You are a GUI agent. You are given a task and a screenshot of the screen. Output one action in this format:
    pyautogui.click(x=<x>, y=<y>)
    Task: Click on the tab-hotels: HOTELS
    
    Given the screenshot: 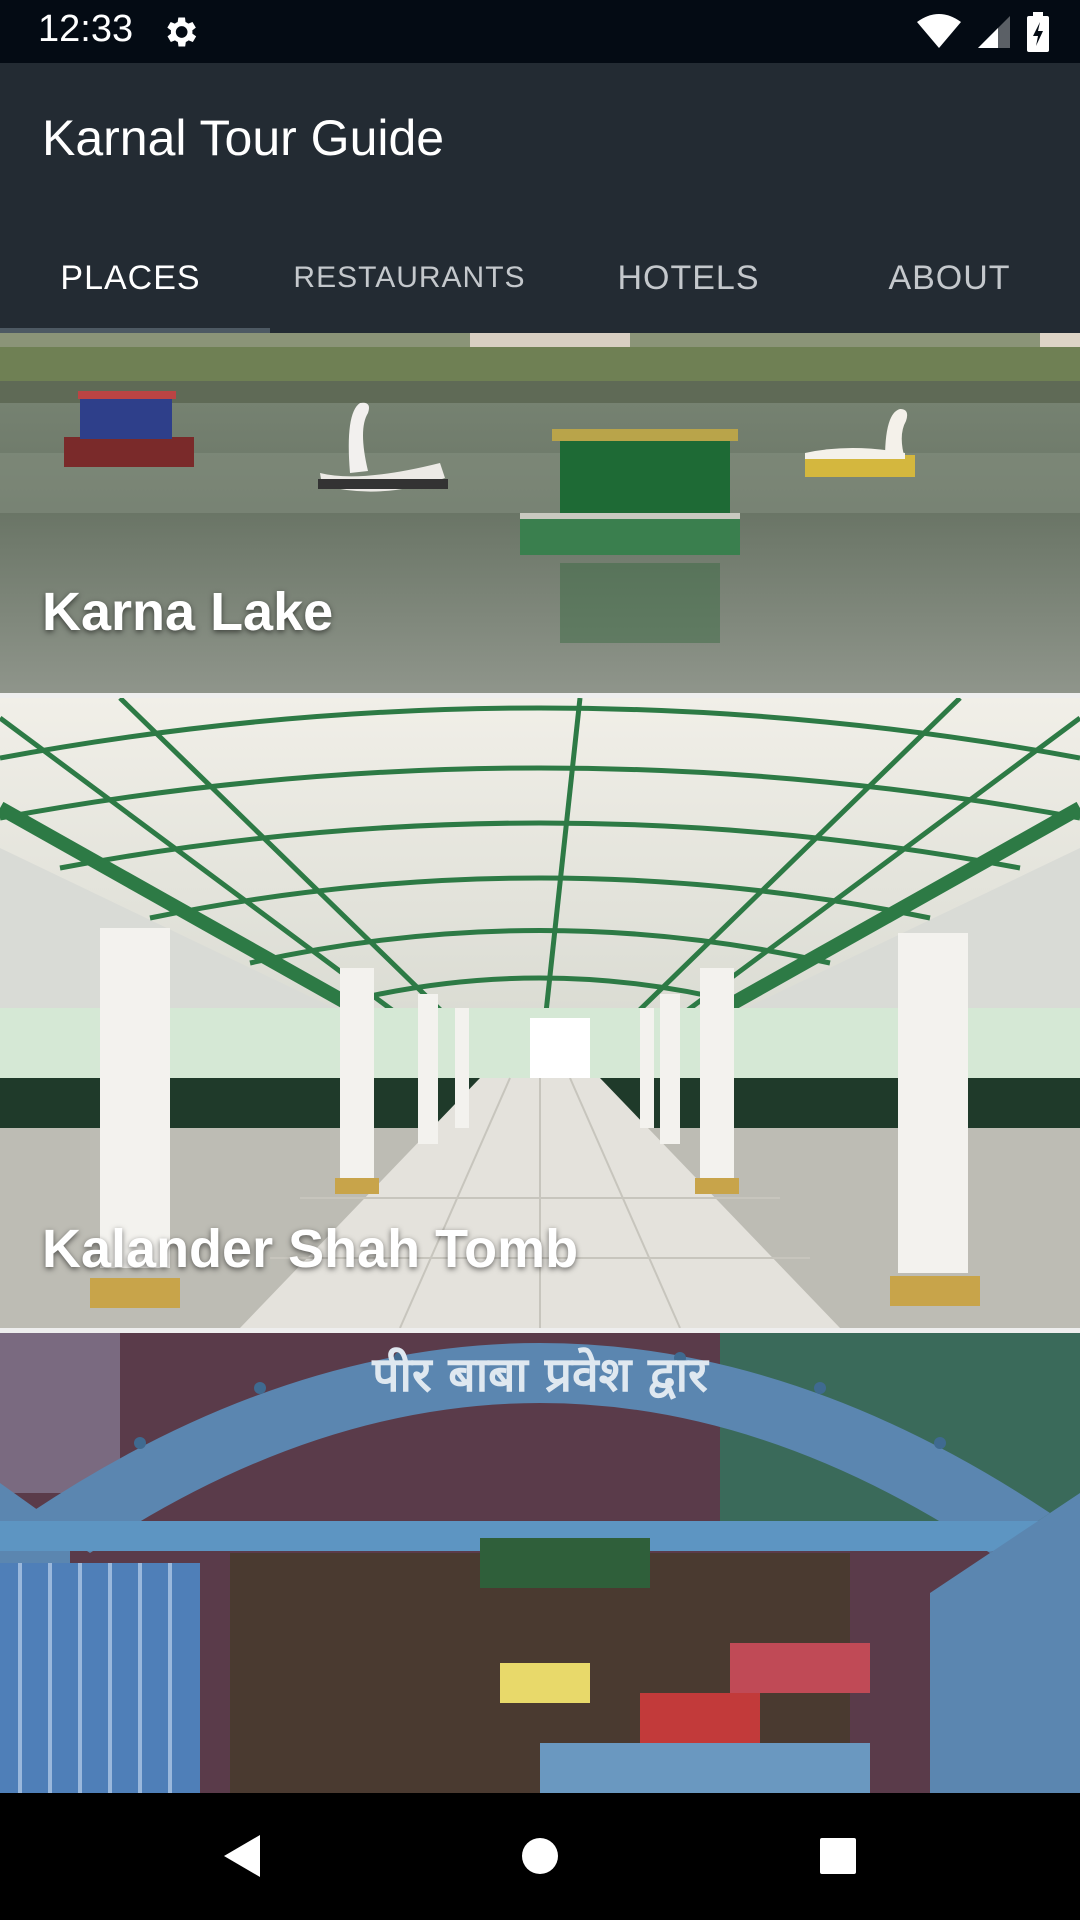 What is the action you would take?
    pyautogui.click(x=688, y=278)
    